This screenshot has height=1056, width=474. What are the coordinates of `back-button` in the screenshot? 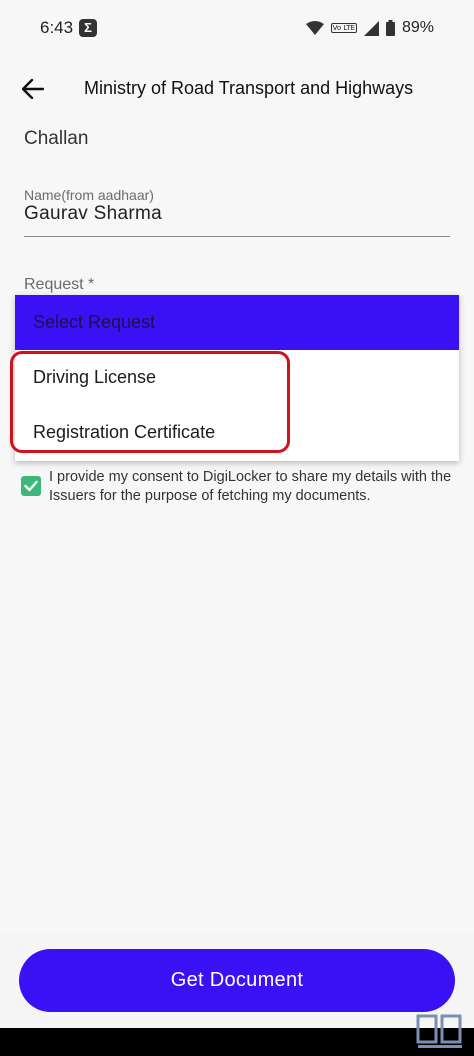 It's located at (33, 89).